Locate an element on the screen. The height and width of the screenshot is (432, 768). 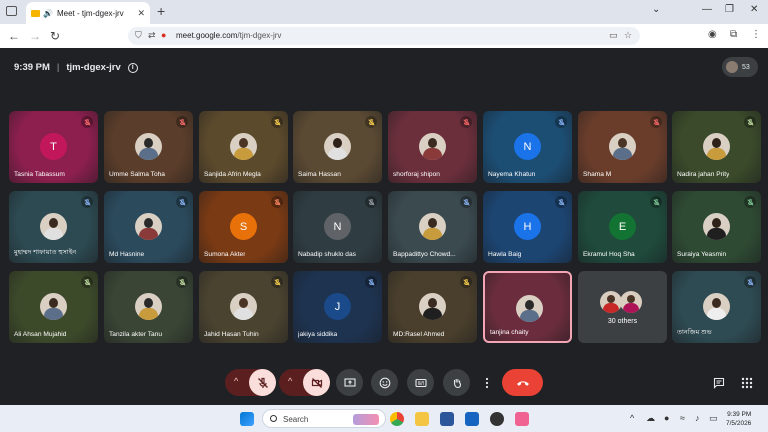
meeting-header: 9:39 PM | tjm-dgex-jrv i is located at coordinates (76, 67).